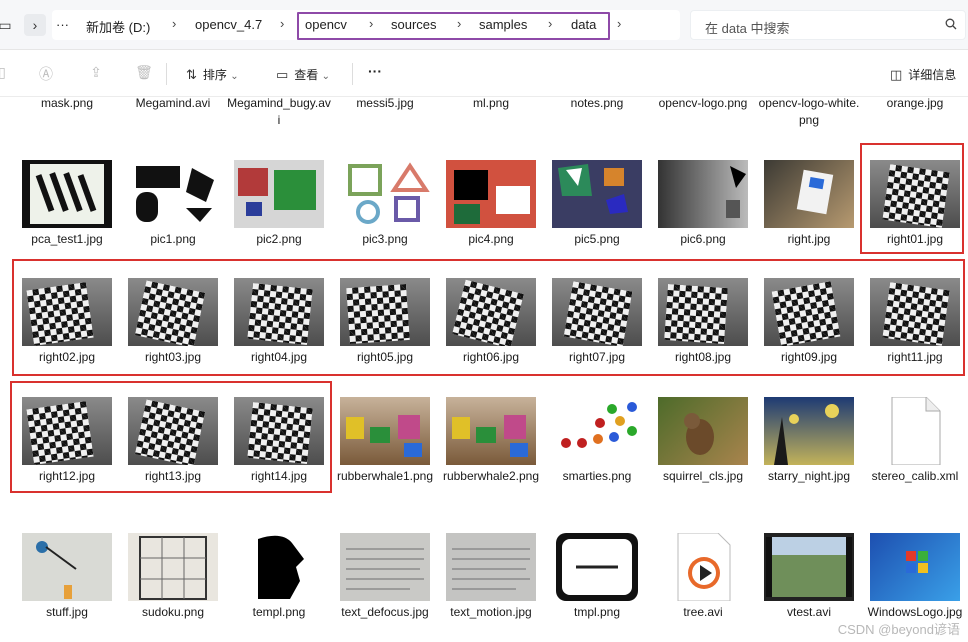 The image size is (968, 642). Describe the element at coordinates (8, 25) in the screenshot. I see `pc-icon: ▭` at that location.